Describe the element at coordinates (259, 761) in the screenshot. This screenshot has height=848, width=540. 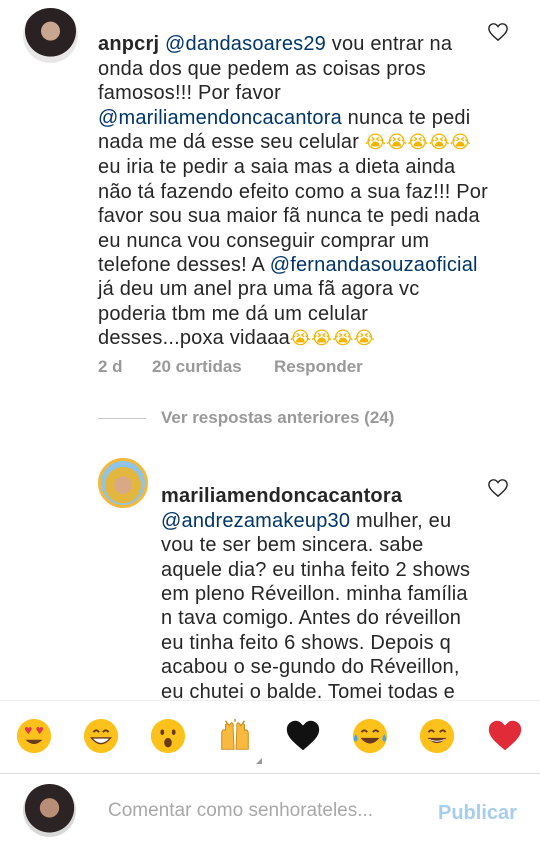
I see `emoji-bar-resize-handle` at that location.